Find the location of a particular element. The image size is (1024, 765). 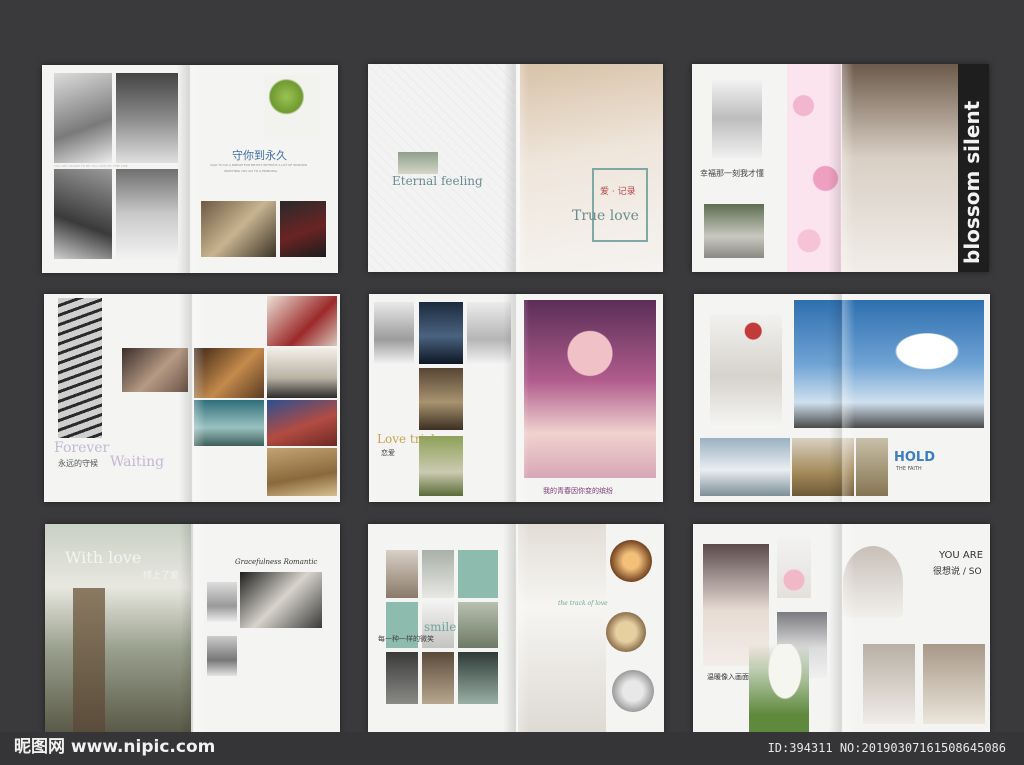

album-spread-2: Eternal feeling 爱 · 记录 True love is located at coordinates (515, 168).